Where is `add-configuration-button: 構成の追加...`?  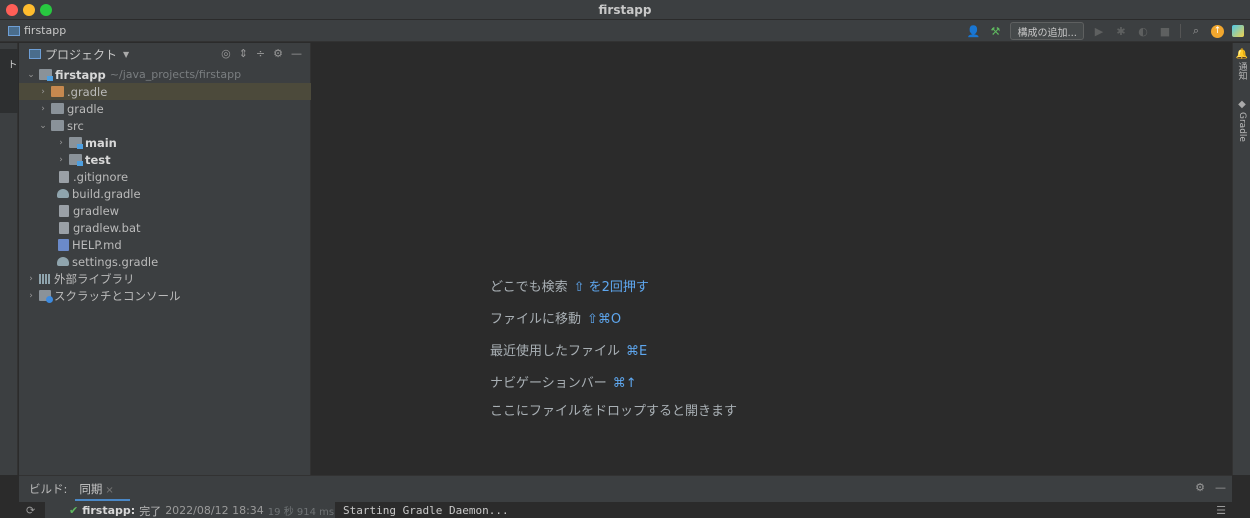
add-configuration-button: 構成の追加... is located at coordinates (1047, 31).